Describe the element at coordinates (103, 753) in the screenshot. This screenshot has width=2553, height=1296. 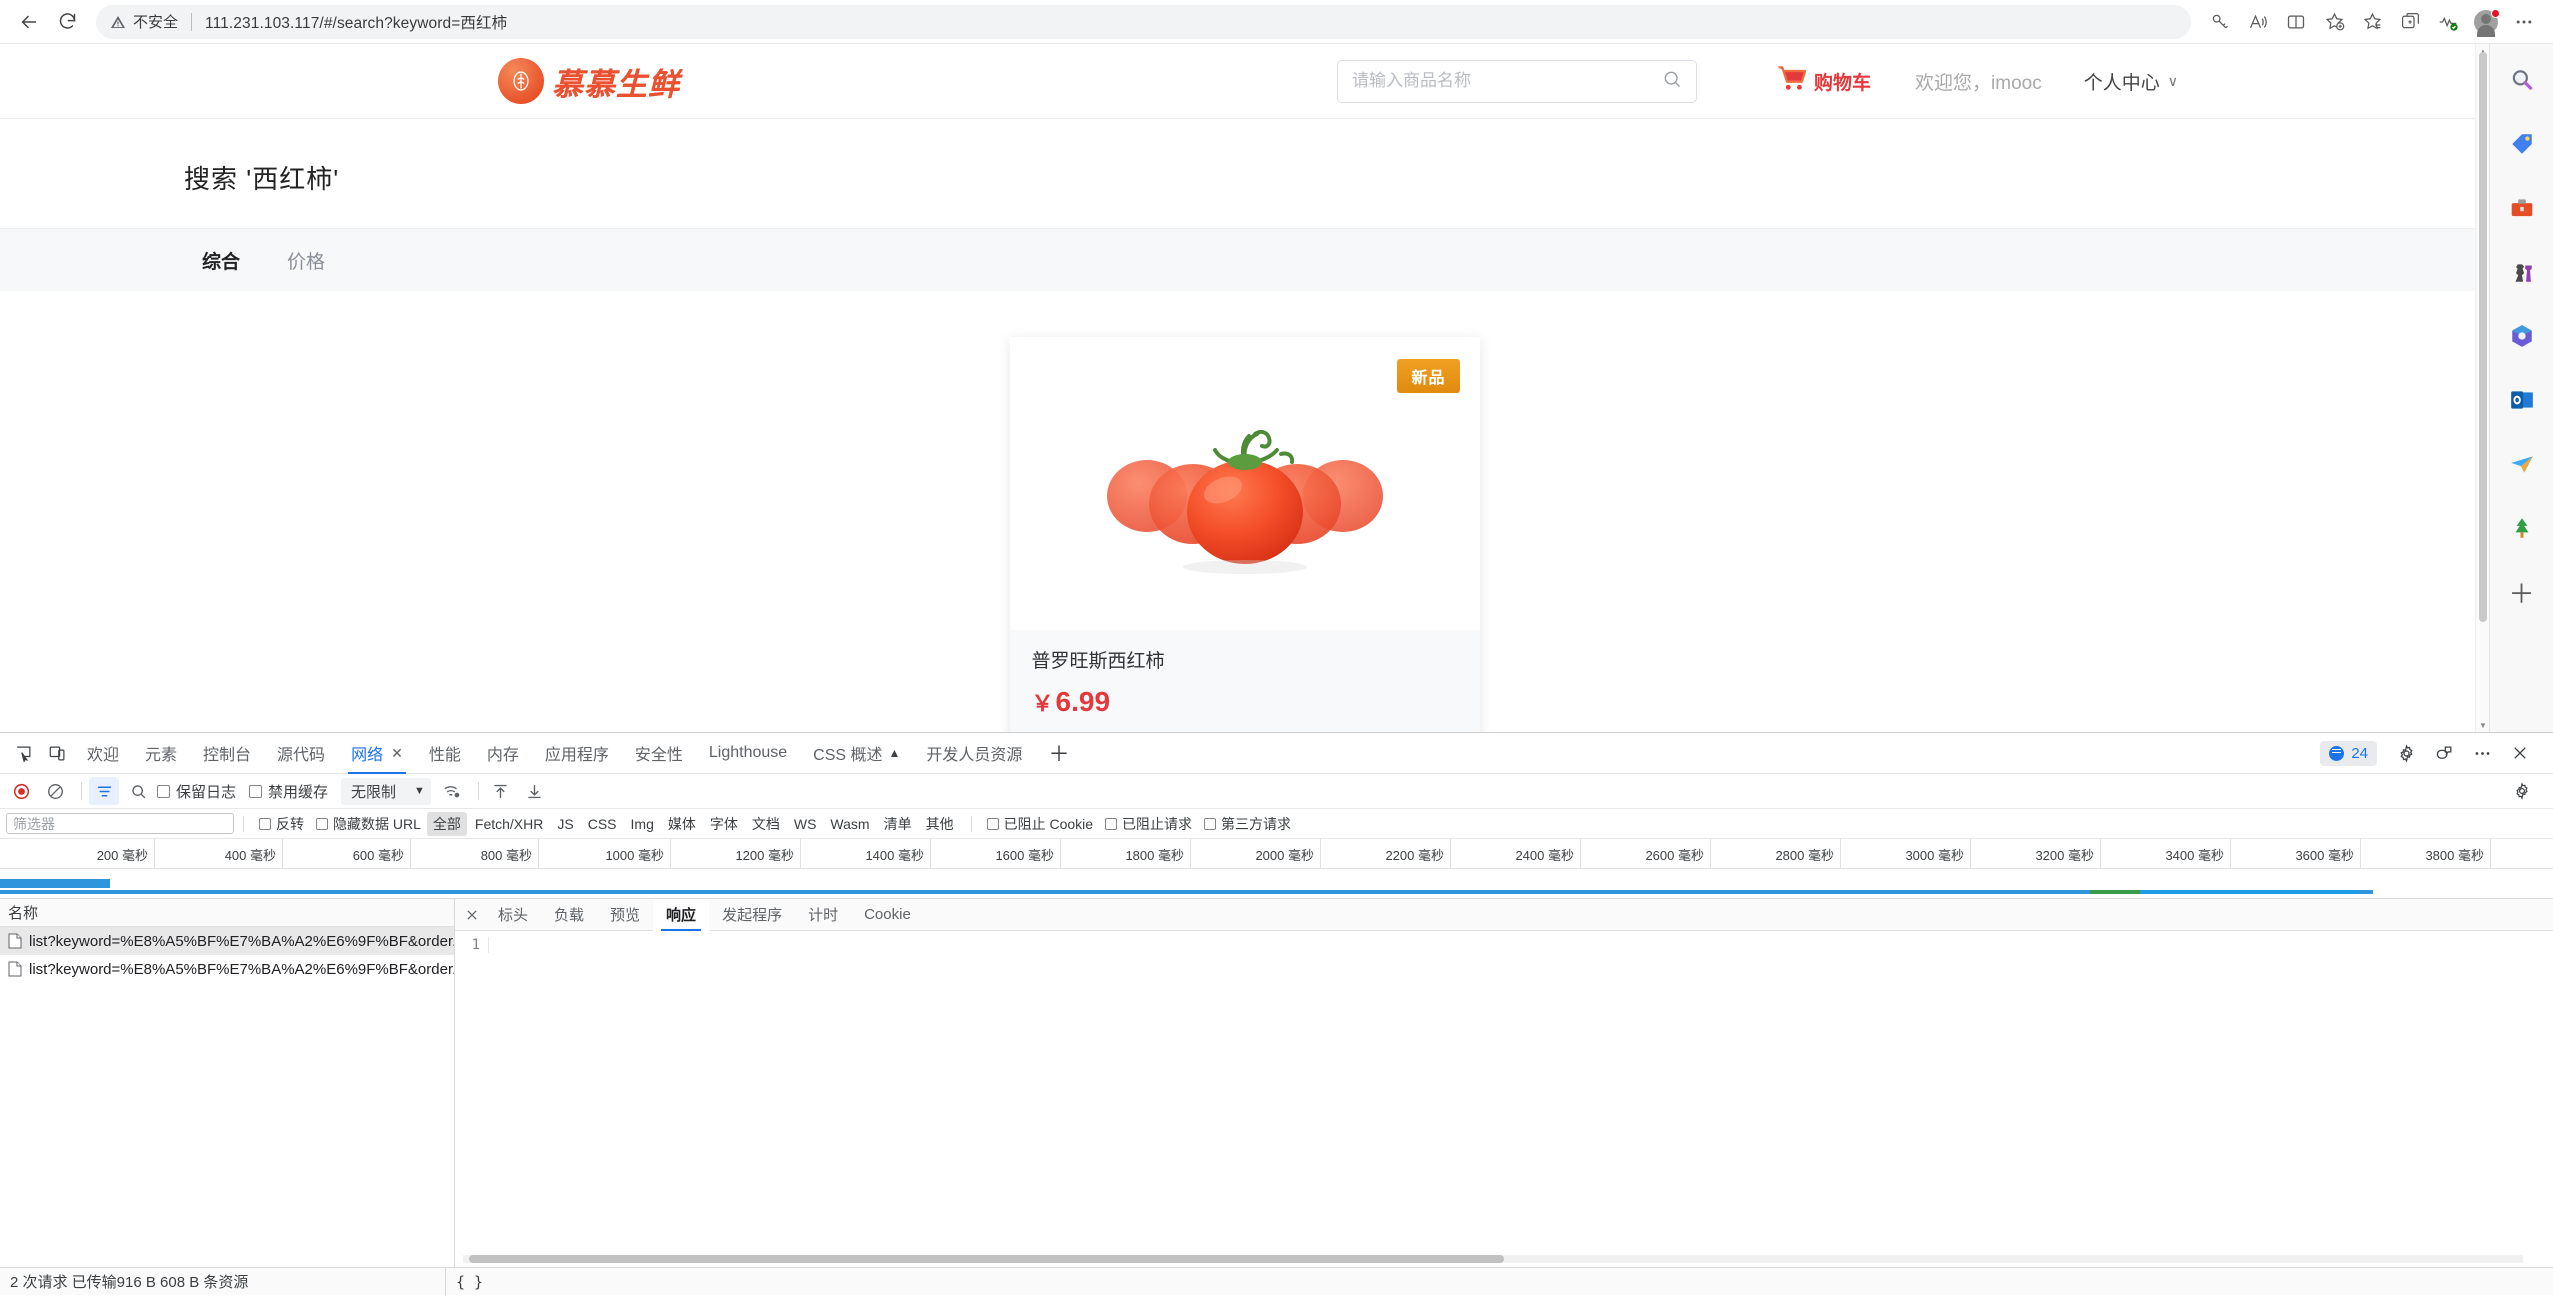
I see `tab-welcome: 欢迎` at that location.